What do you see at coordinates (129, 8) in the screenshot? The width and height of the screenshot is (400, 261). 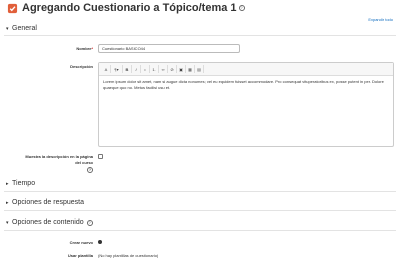 I see `page-title: Agregando Cuestionario a Tópico/tema 1` at bounding box center [129, 8].